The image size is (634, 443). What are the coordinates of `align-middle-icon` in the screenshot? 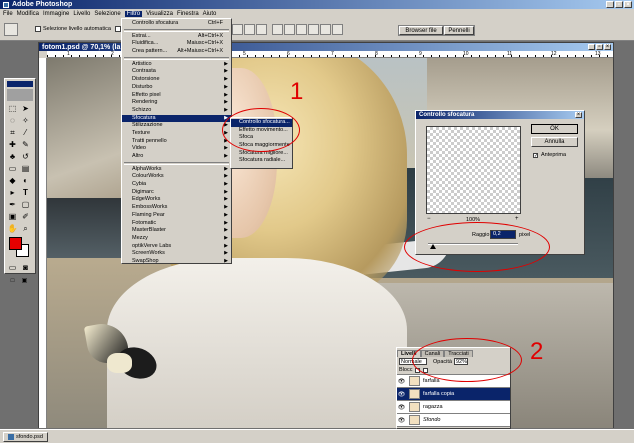 It's located at (249, 29).